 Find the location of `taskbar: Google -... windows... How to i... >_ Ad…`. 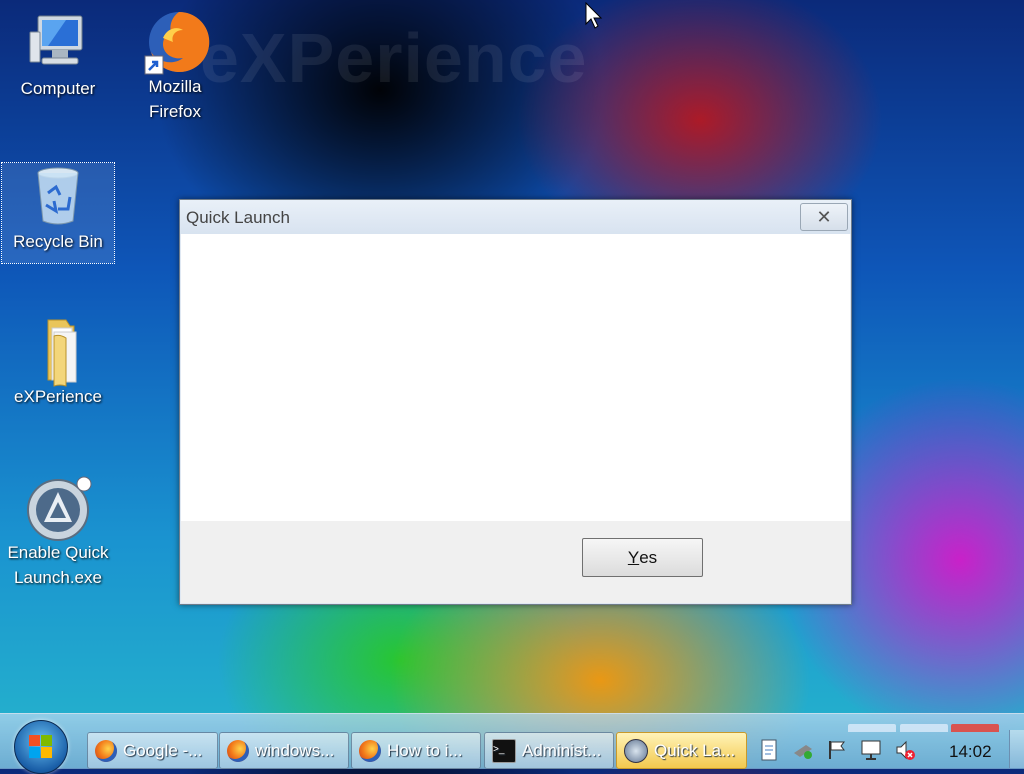

taskbar: Google -... windows... How to i... >_ Ad… is located at coordinates (512, 743).